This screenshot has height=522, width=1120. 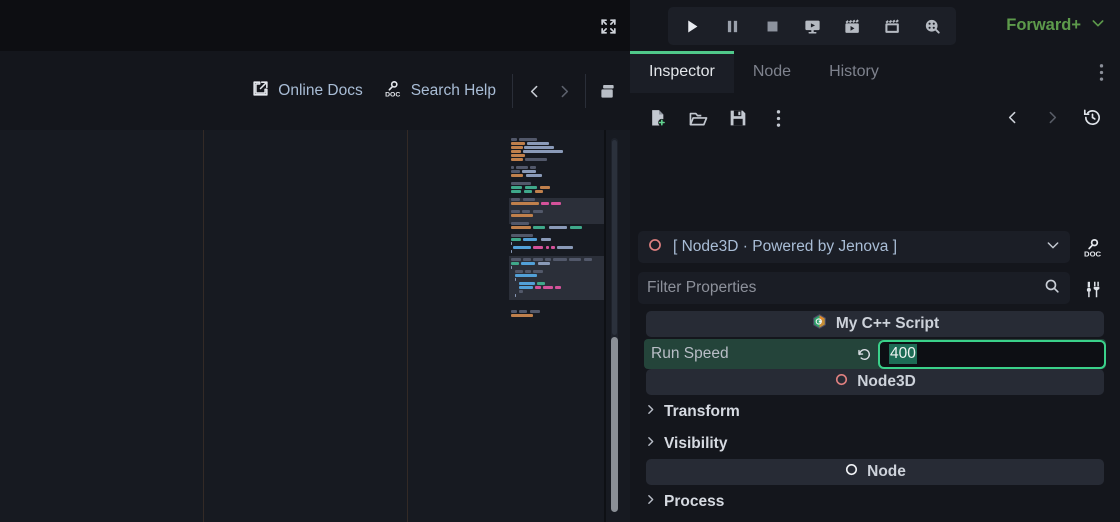 What do you see at coordinates (608, 26) in the screenshot?
I see `fullscreen-icon` at bounding box center [608, 26].